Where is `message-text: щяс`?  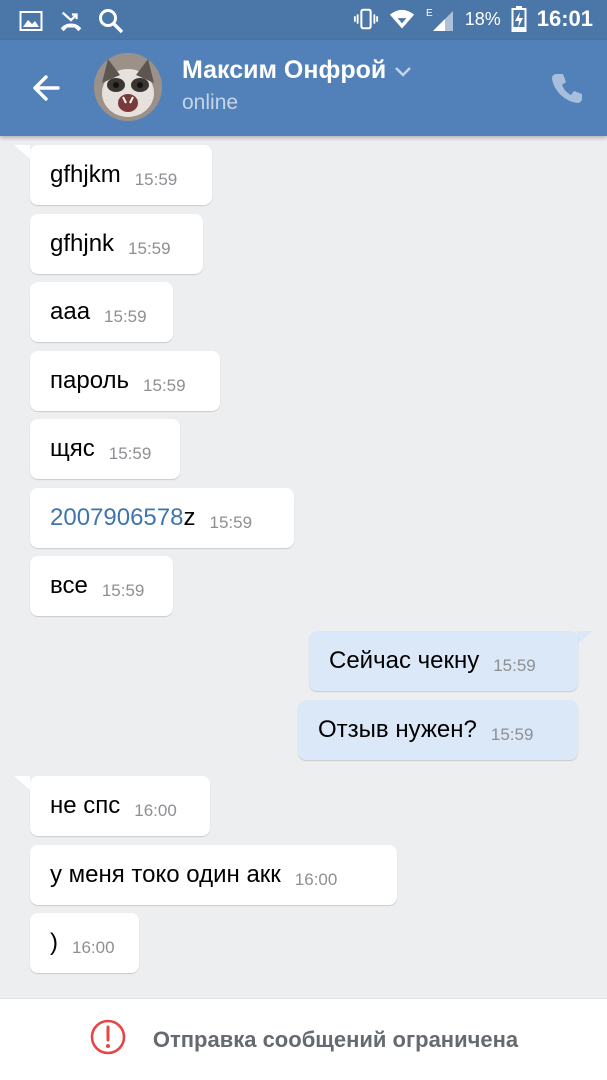
message-text: щяс is located at coordinates (72, 448).